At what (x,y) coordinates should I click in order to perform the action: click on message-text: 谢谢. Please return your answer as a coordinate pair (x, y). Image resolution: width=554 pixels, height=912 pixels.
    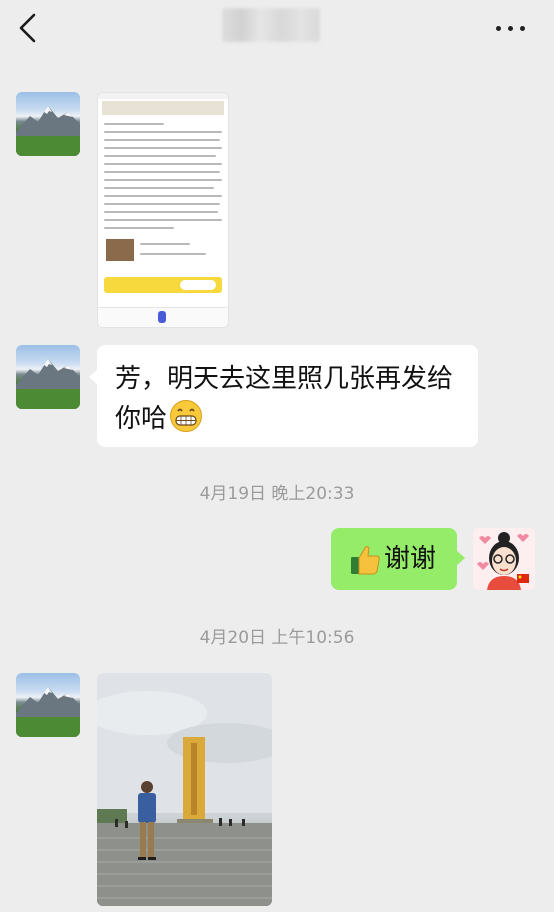
    Looking at the image, I should click on (410, 559).